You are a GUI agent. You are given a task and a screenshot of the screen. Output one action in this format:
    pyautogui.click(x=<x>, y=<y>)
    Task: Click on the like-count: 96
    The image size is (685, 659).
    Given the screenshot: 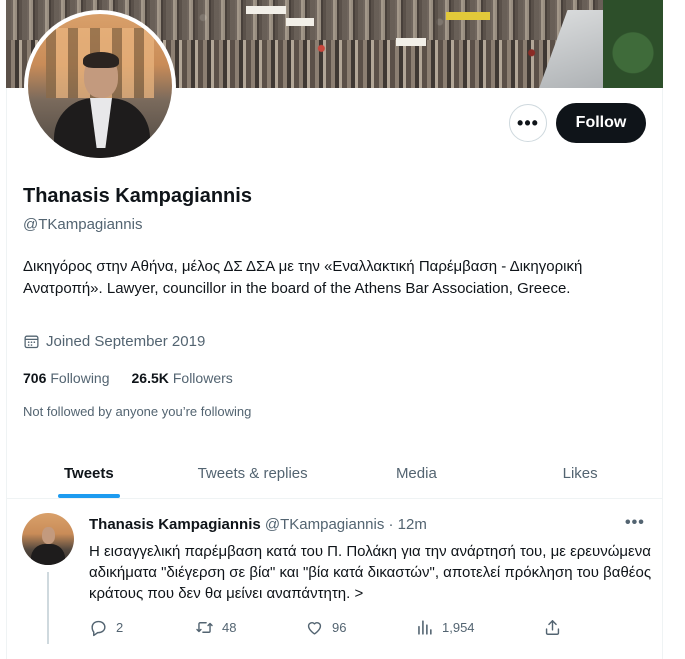 What is the action you would take?
    pyautogui.click(x=339, y=627)
    